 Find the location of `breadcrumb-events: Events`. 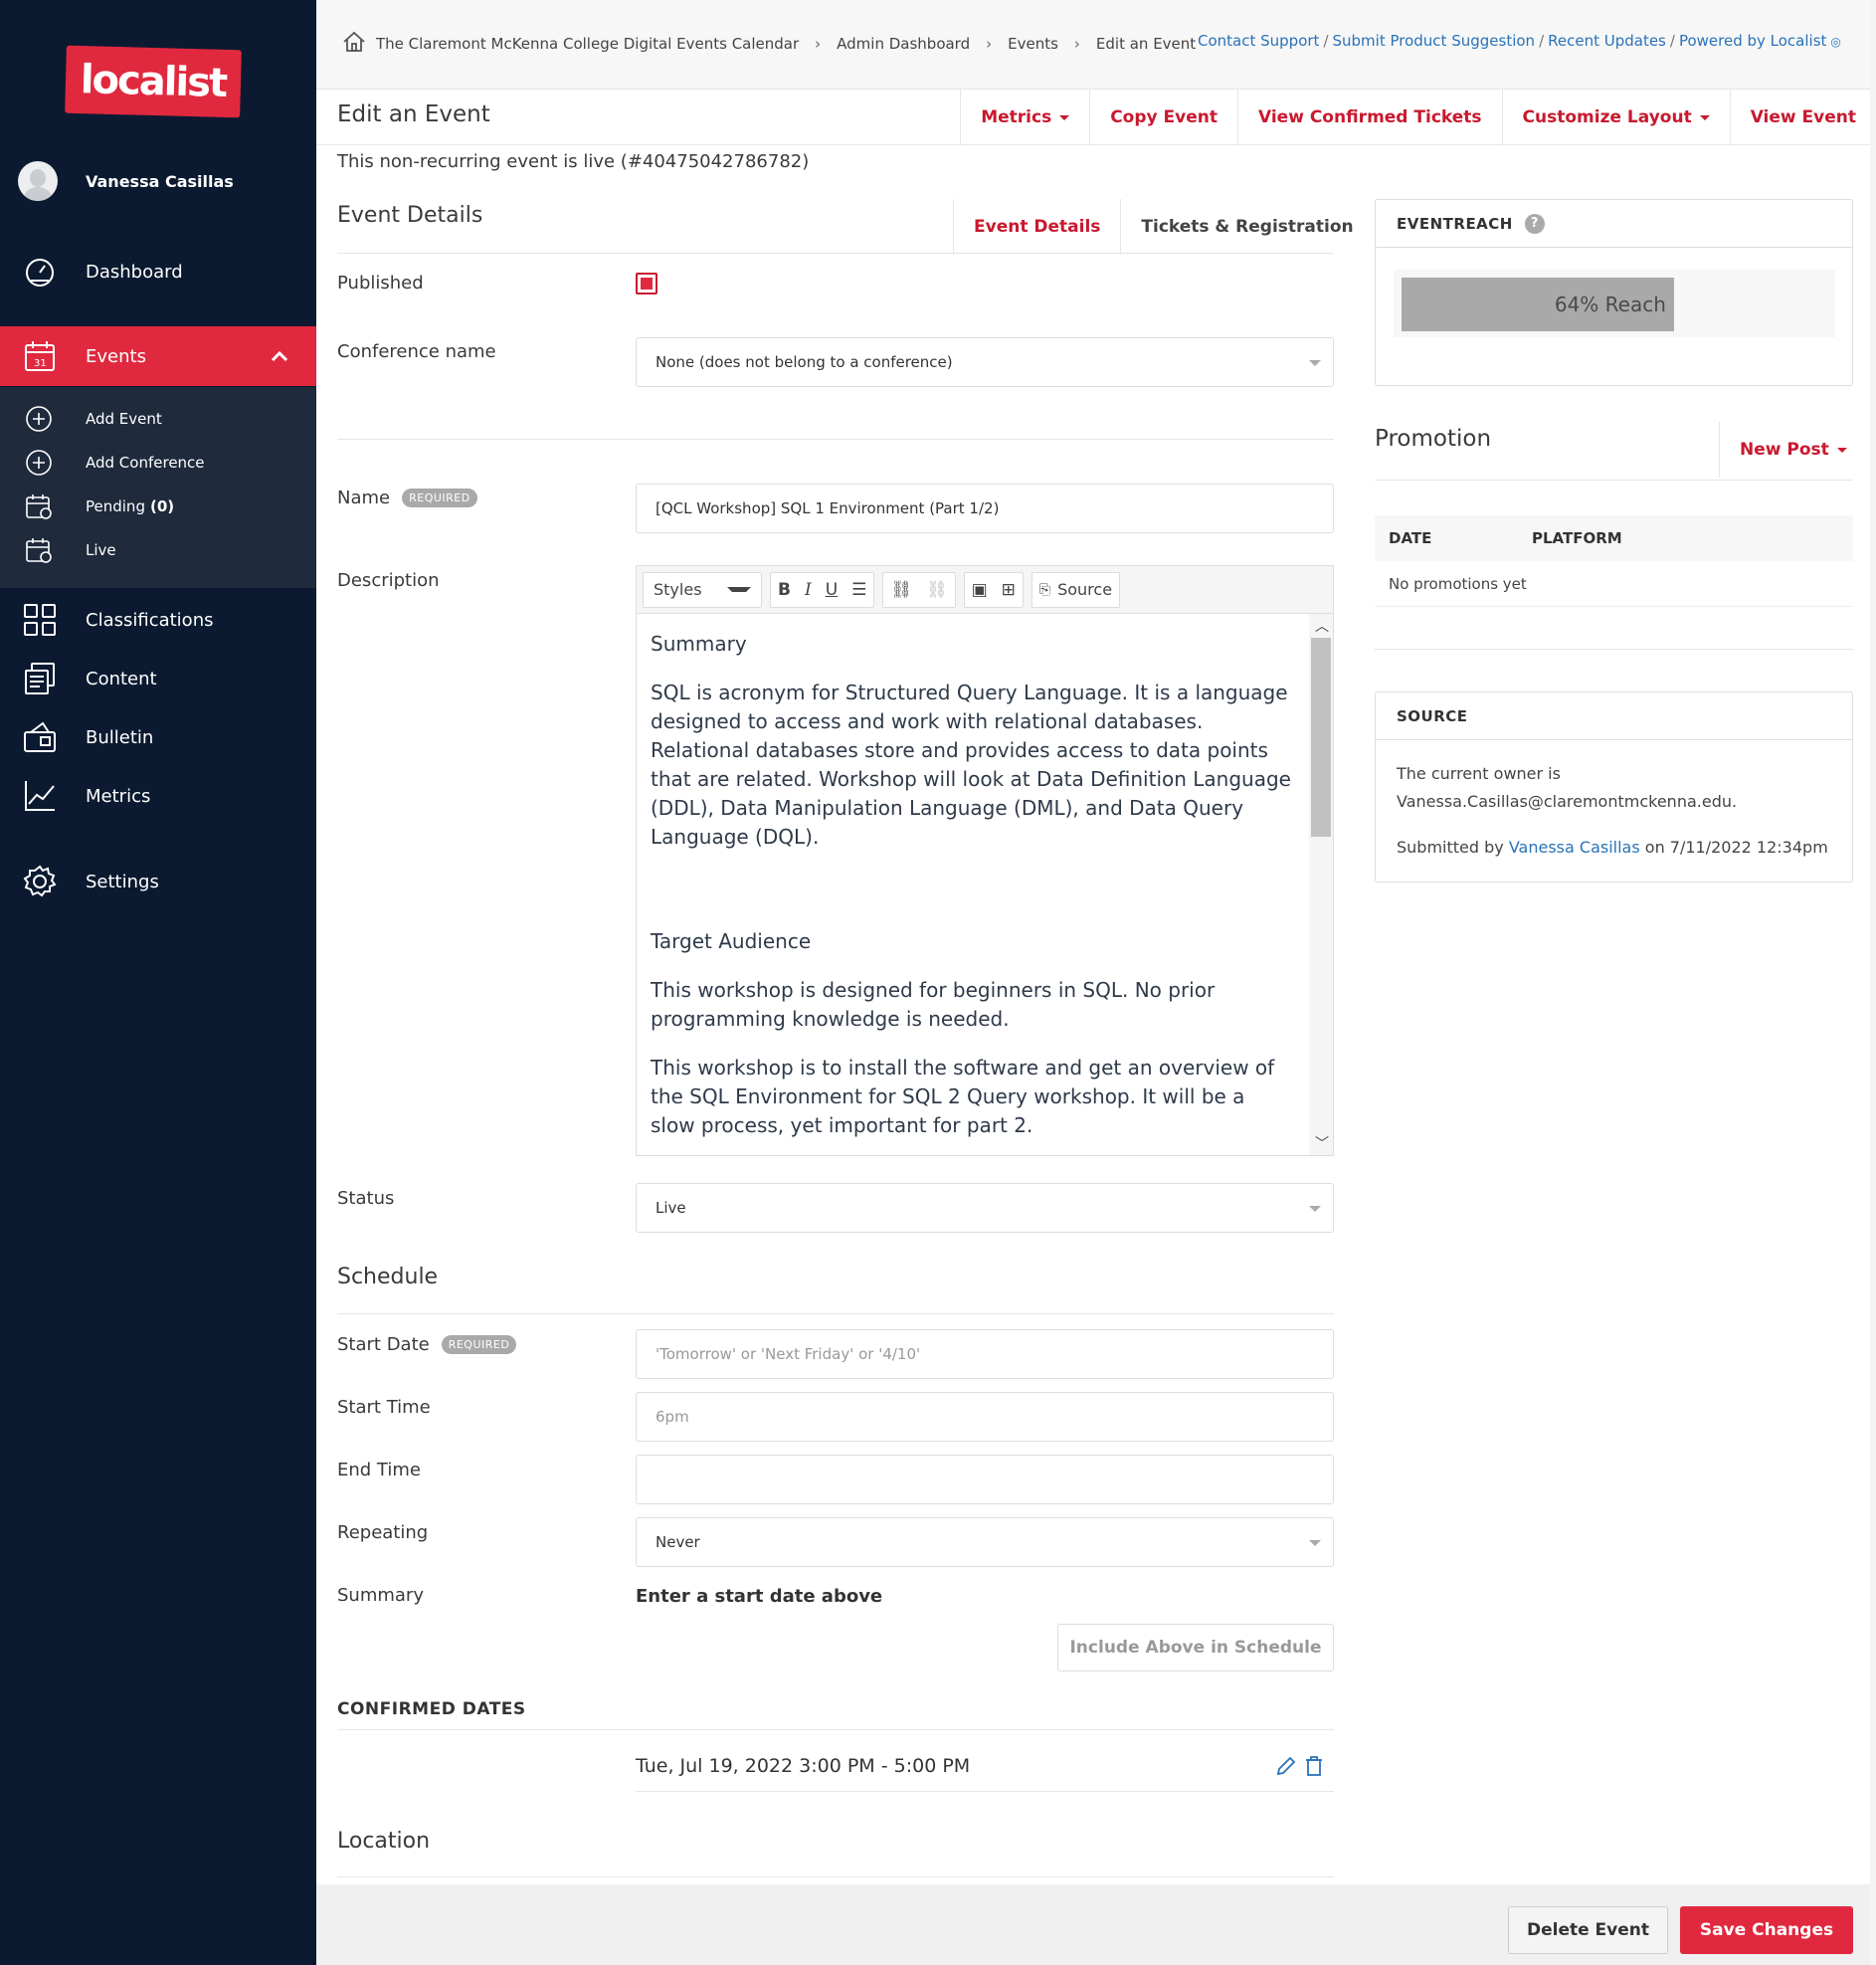

breadcrumb-events: Events is located at coordinates (1033, 44).